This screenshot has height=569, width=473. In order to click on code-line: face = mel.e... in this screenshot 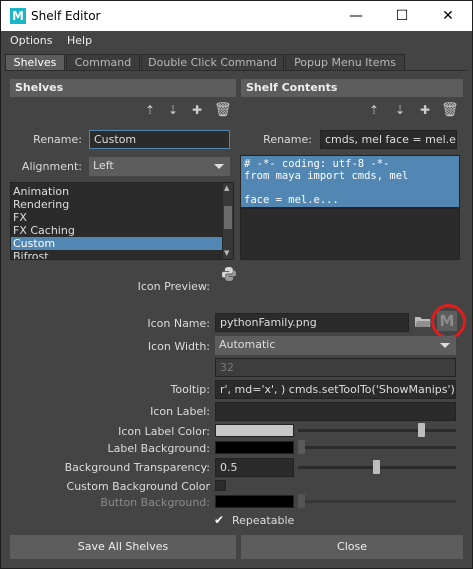, I will do `click(291, 200)`.